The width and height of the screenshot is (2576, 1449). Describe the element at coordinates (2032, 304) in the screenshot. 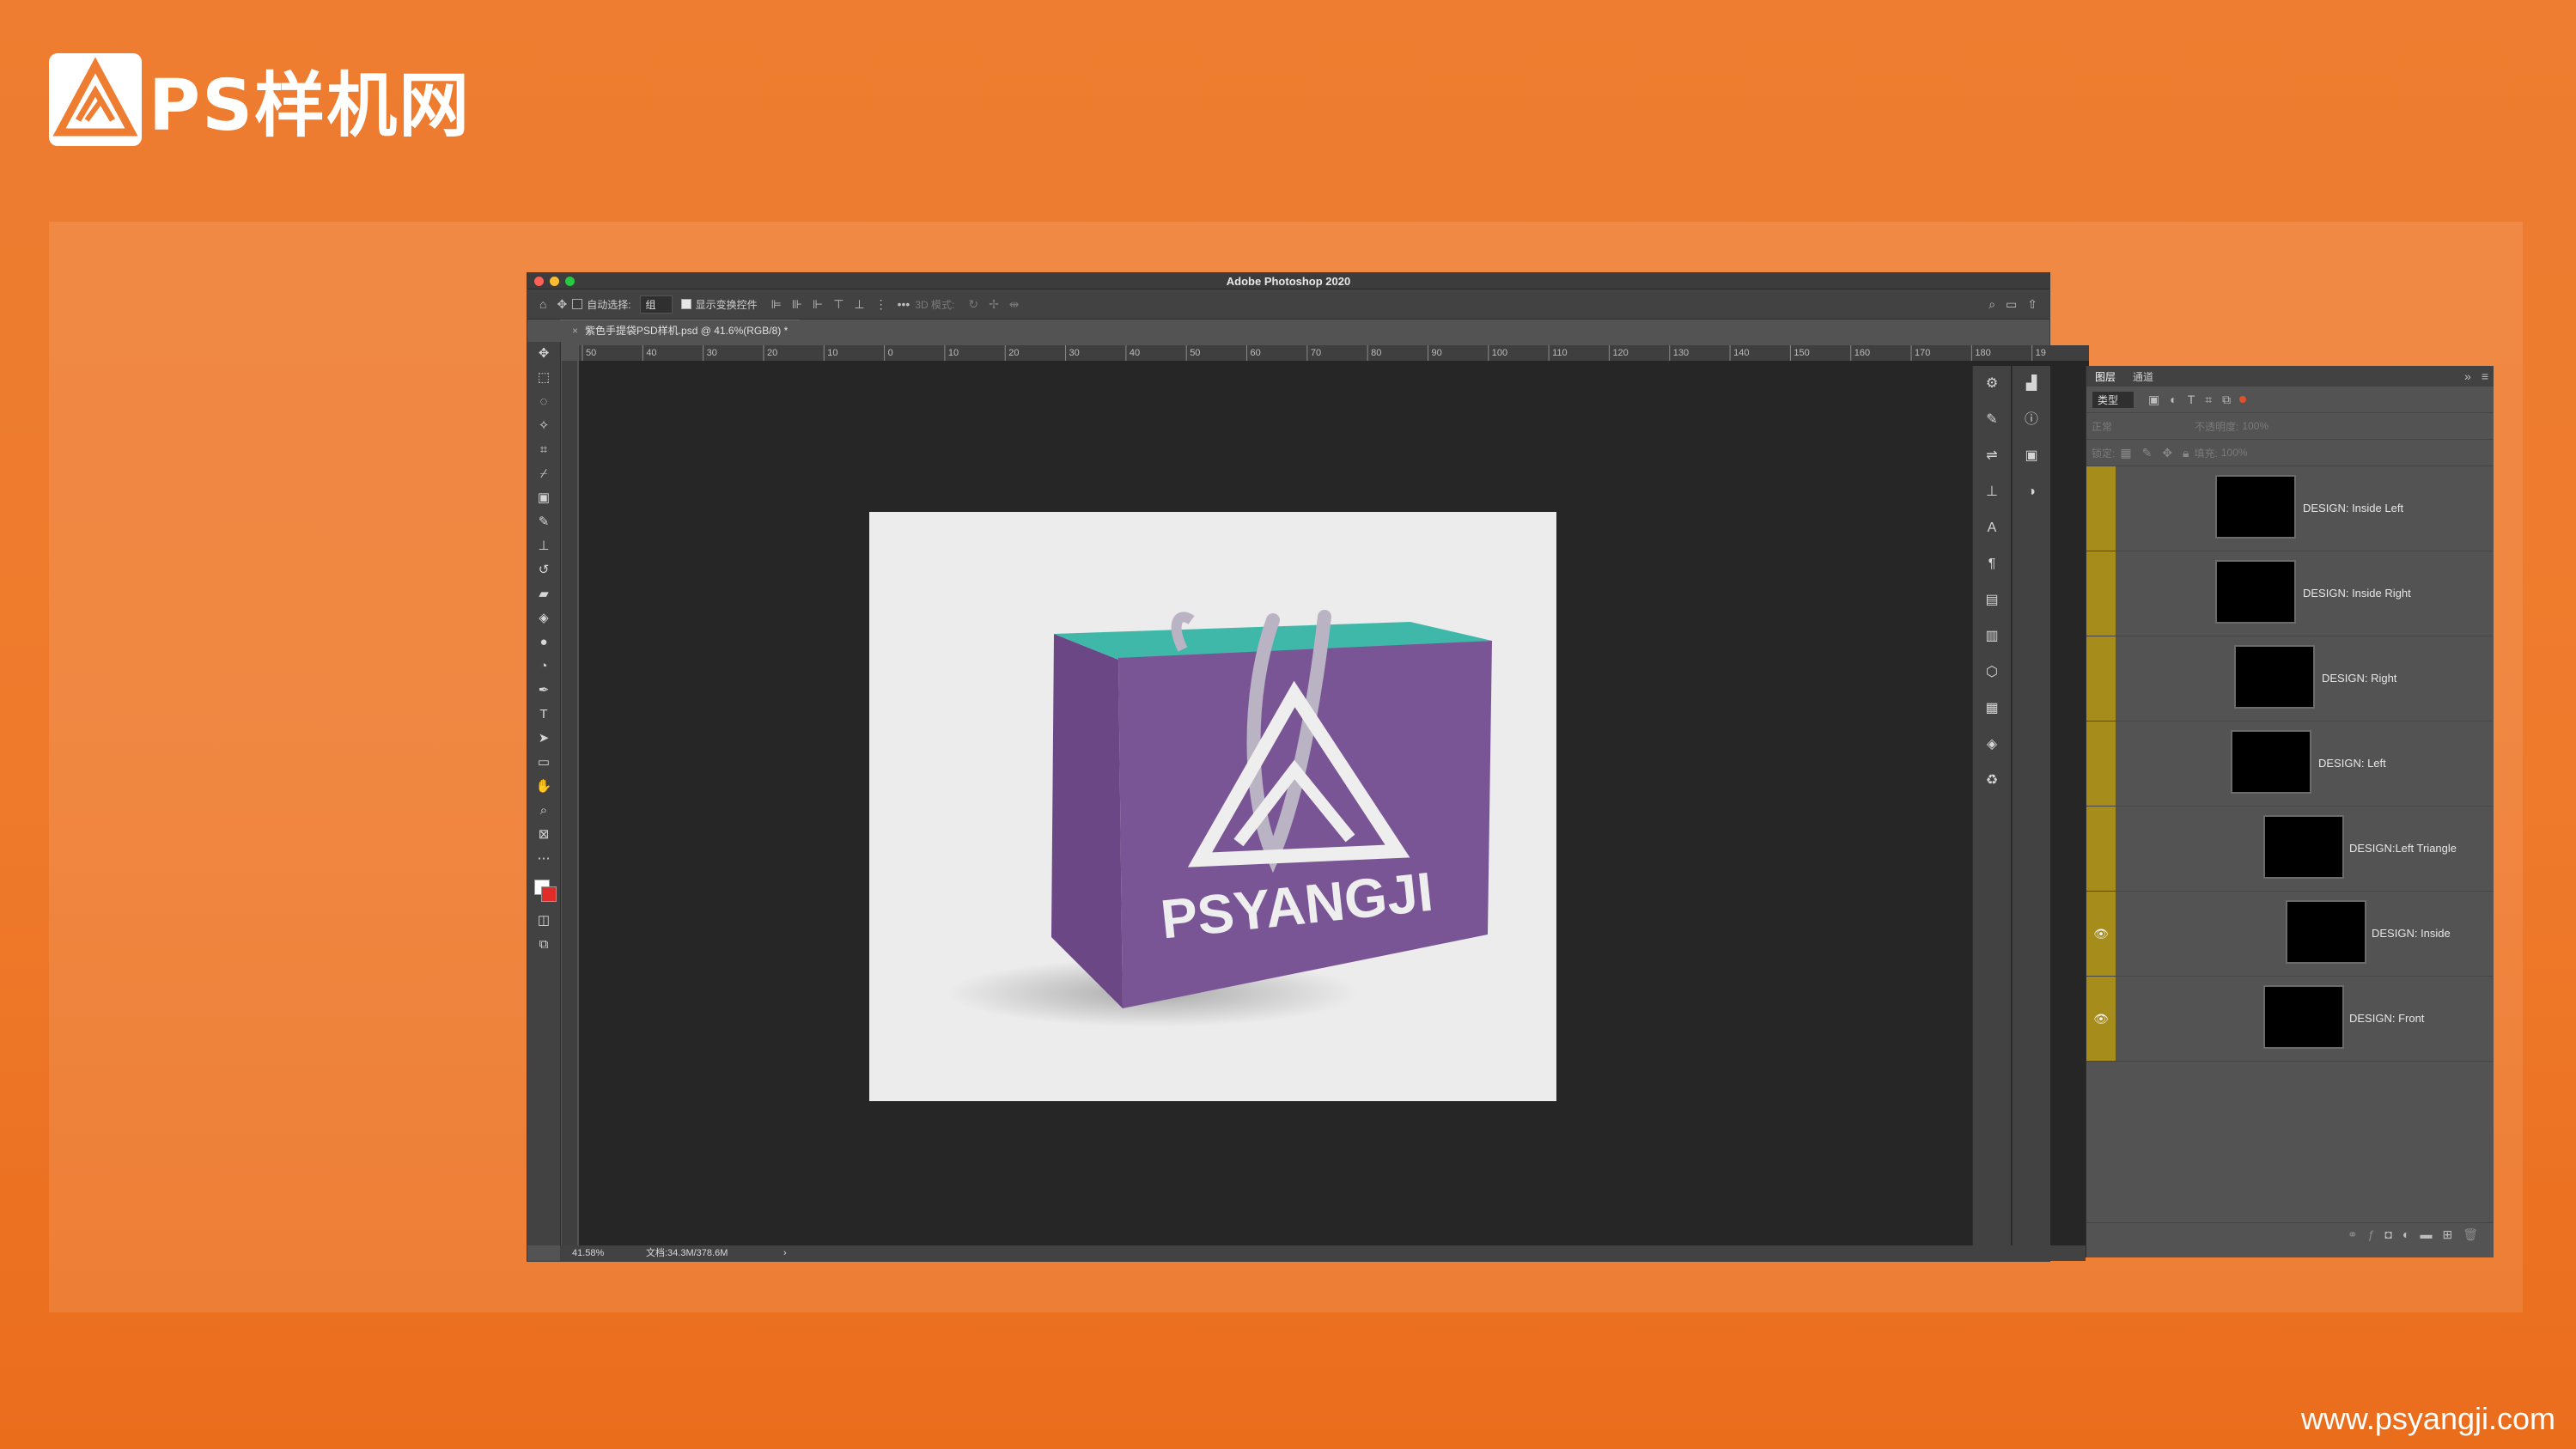

I see `share-icon: ⇧` at that location.